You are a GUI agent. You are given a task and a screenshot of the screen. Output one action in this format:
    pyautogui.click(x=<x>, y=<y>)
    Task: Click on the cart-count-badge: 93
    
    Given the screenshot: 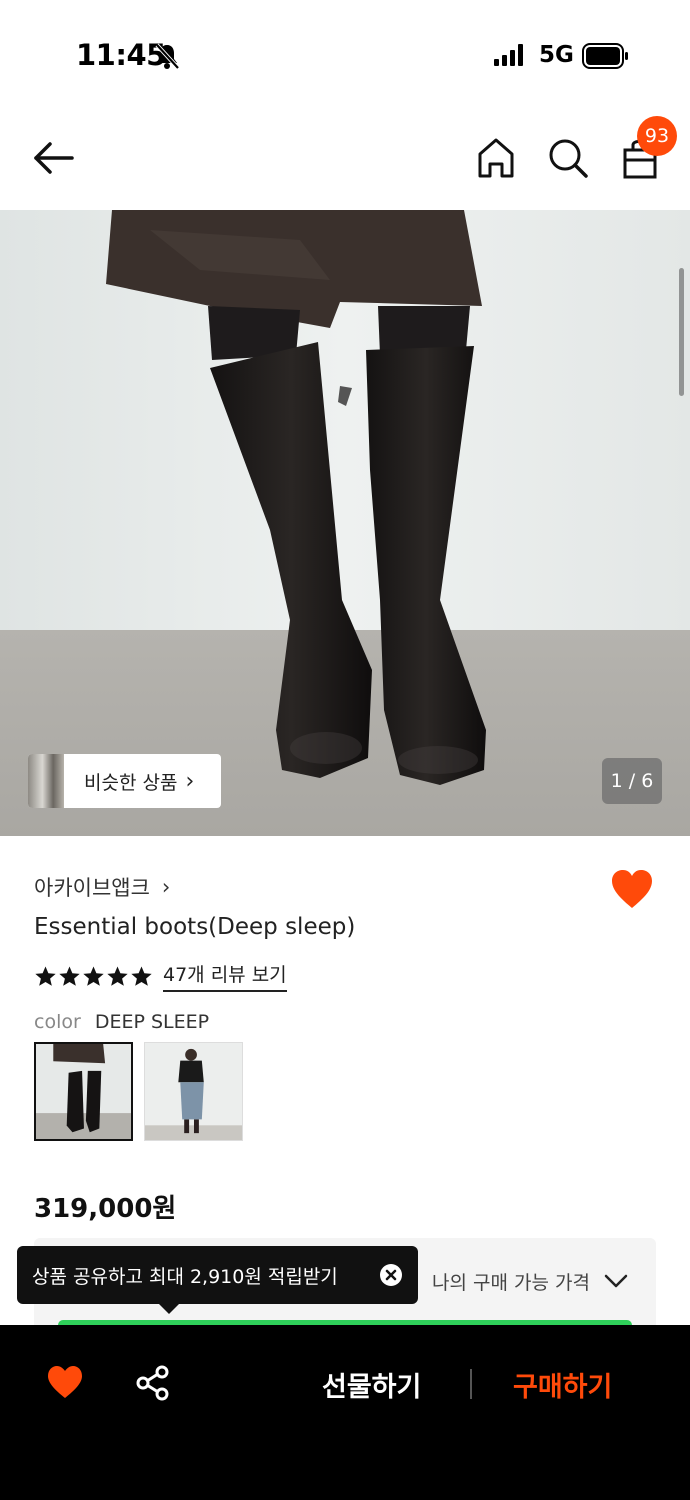 What is the action you would take?
    pyautogui.click(x=657, y=136)
    